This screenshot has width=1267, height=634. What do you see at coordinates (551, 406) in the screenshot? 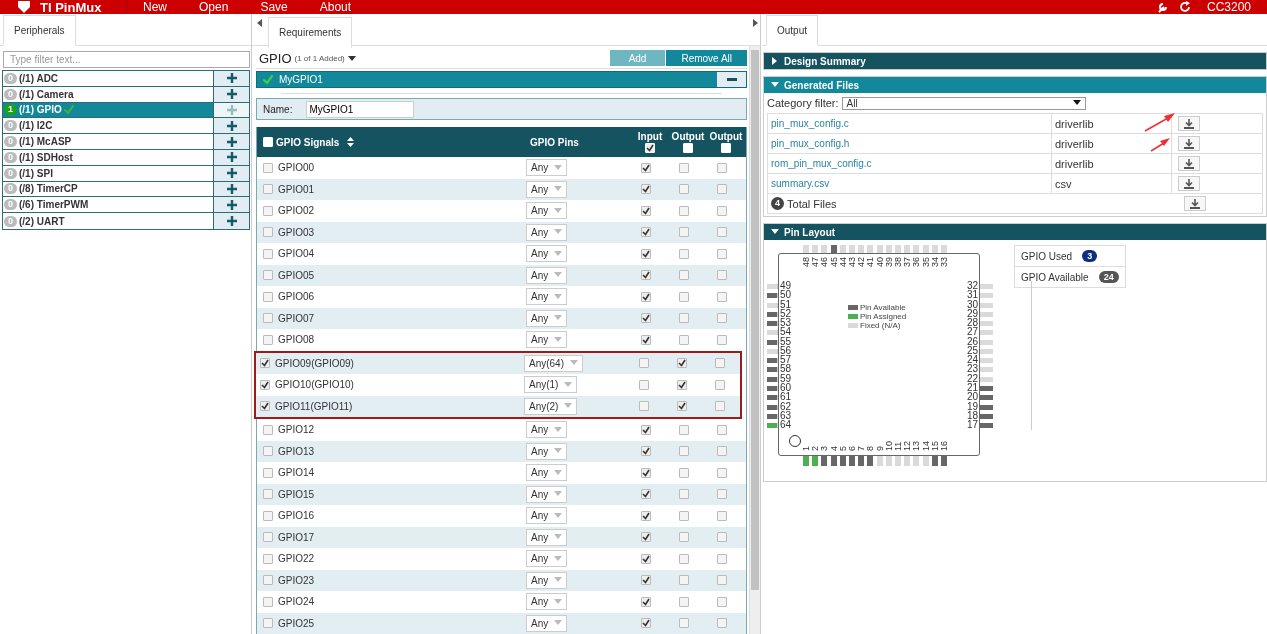
I see `pin-dropdown: Any(2)` at bounding box center [551, 406].